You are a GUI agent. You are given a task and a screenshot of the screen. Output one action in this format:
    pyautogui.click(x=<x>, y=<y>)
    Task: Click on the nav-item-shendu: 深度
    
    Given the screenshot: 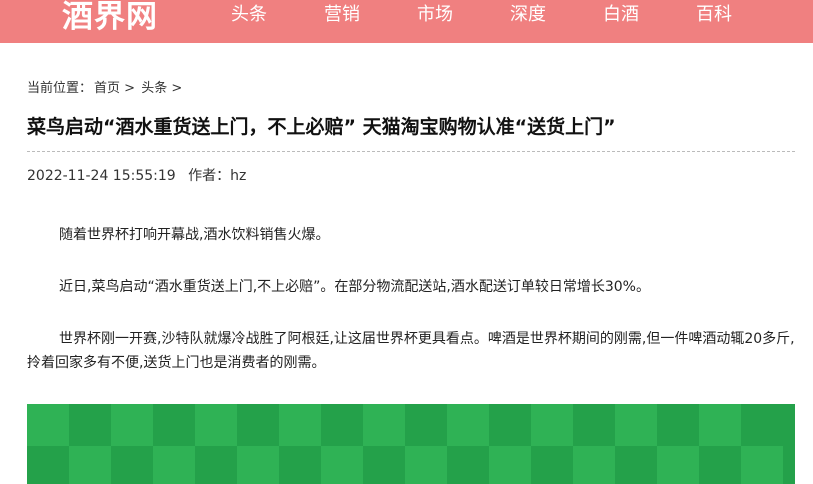 What is the action you would take?
    pyautogui.click(x=528, y=15)
    